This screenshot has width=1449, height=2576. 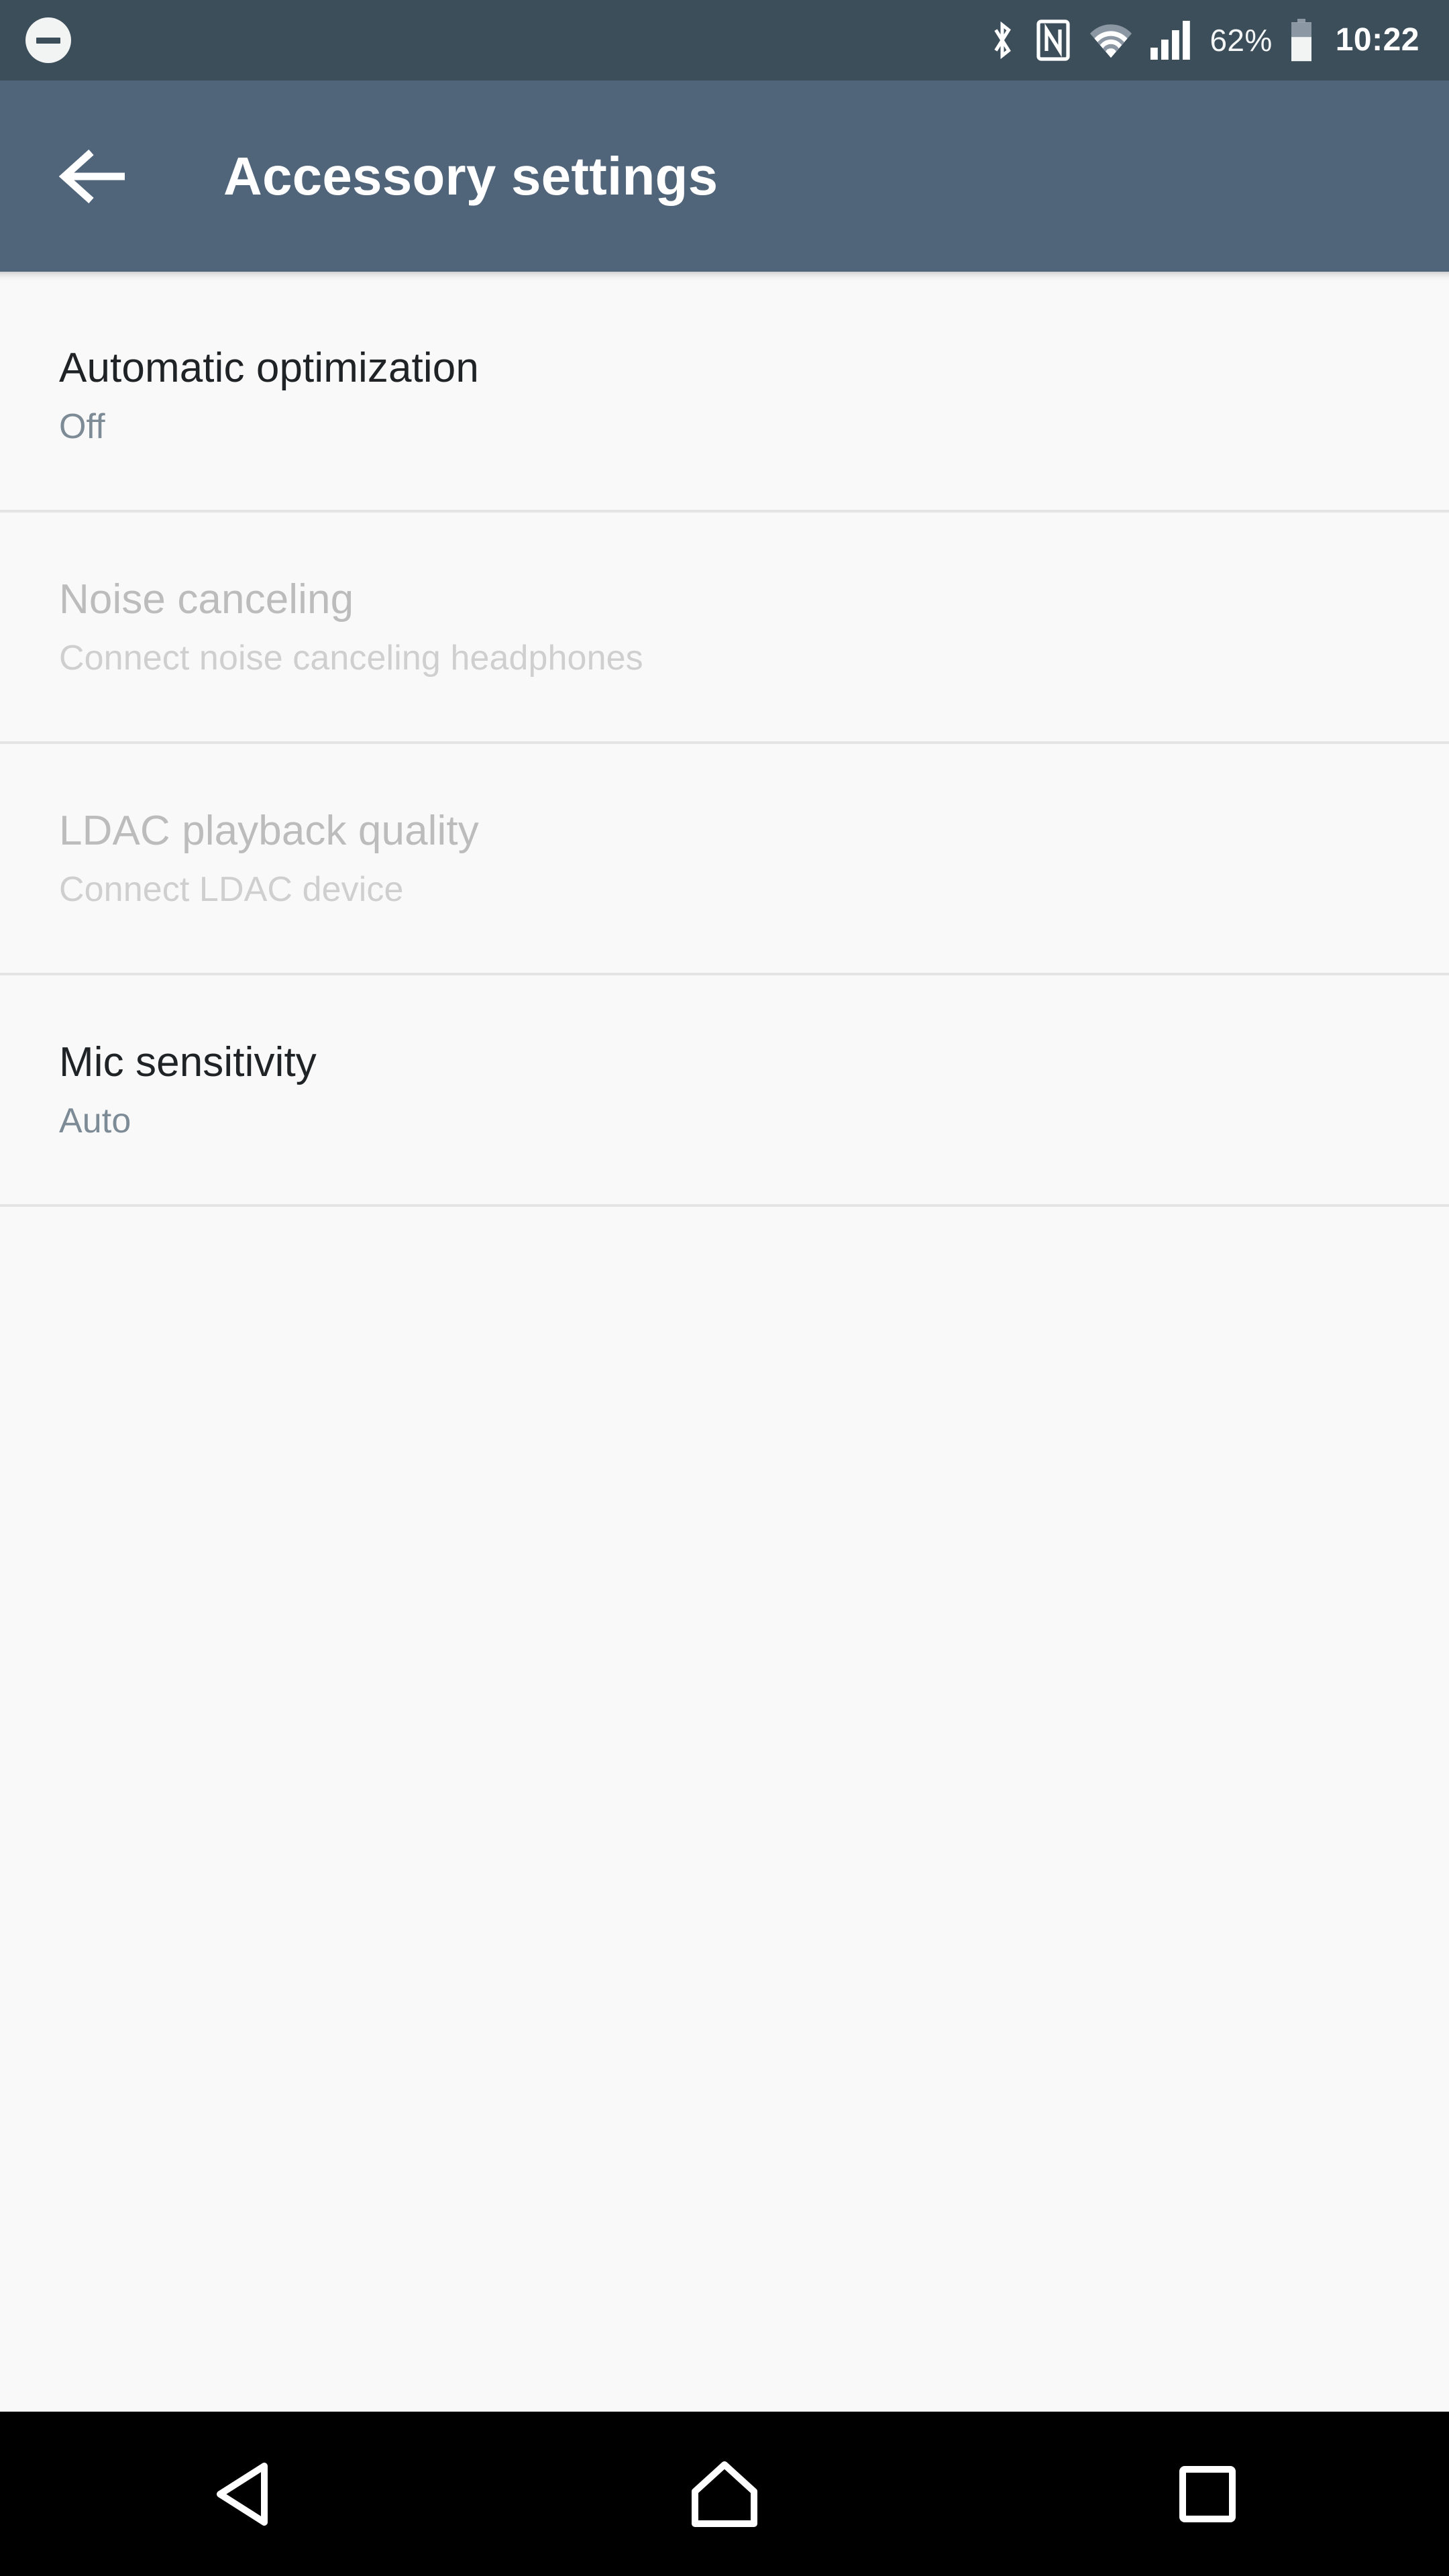 What do you see at coordinates (1241, 40) in the screenshot?
I see `battery-percent-label: 62%` at bounding box center [1241, 40].